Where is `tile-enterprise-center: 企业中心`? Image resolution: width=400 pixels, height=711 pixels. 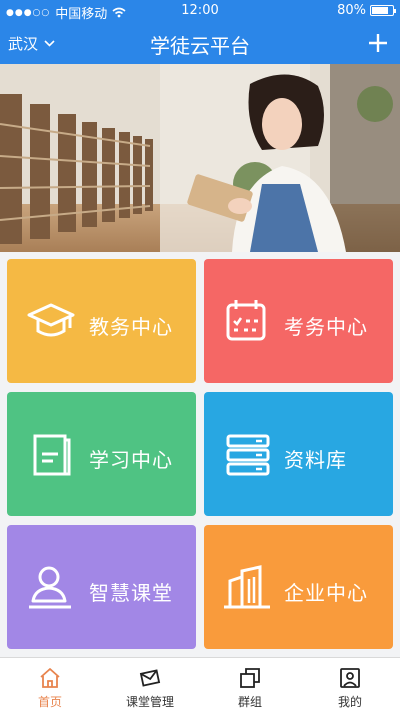 tile-enterprise-center: 企业中心 is located at coordinates (298, 587).